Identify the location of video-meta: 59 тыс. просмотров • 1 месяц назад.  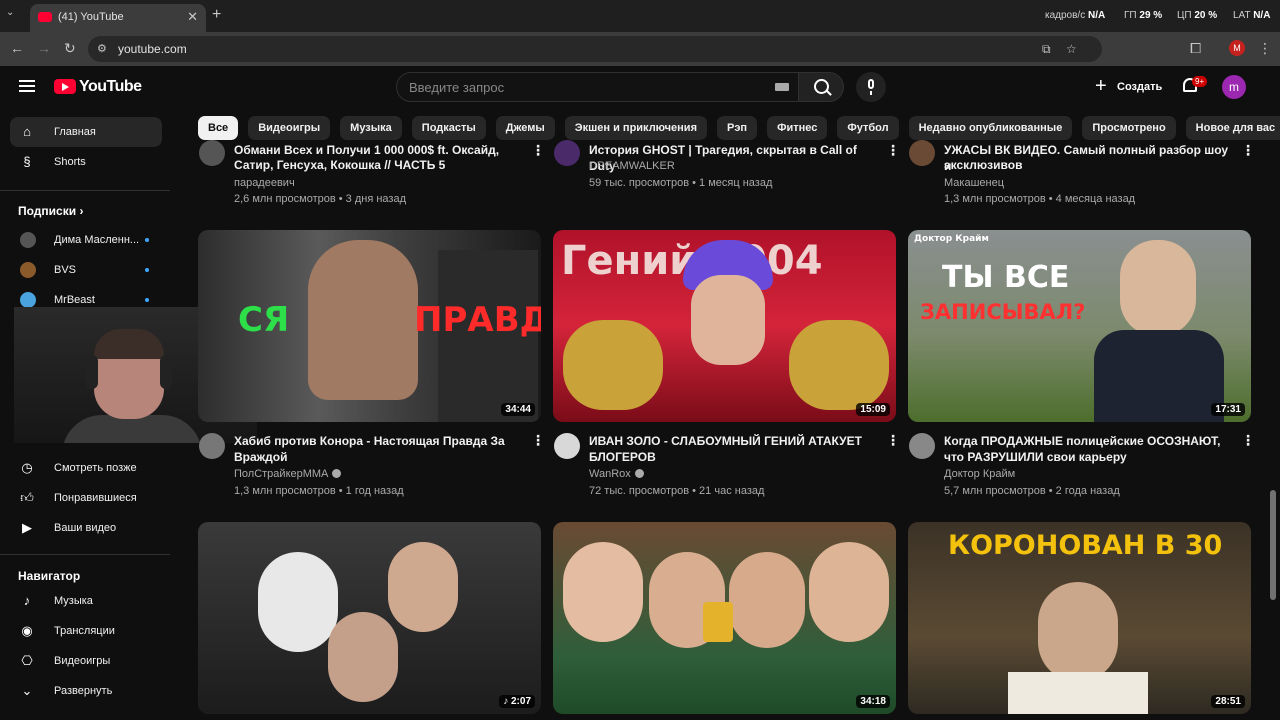
(681, 183).